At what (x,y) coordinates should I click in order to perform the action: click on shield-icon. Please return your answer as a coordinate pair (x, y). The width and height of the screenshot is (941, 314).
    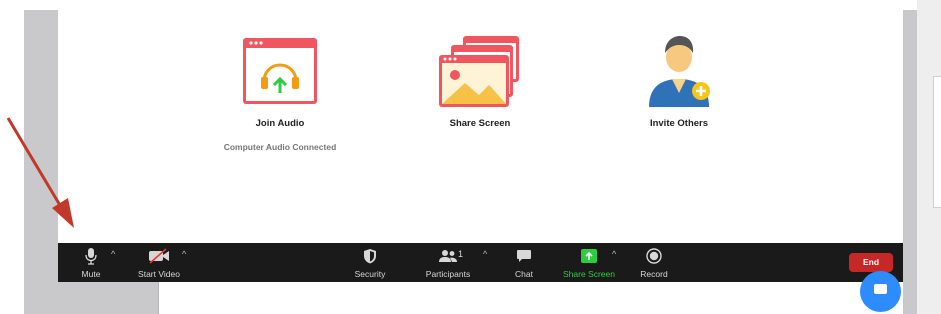
    Looking at the image, I should click on (370, 256).